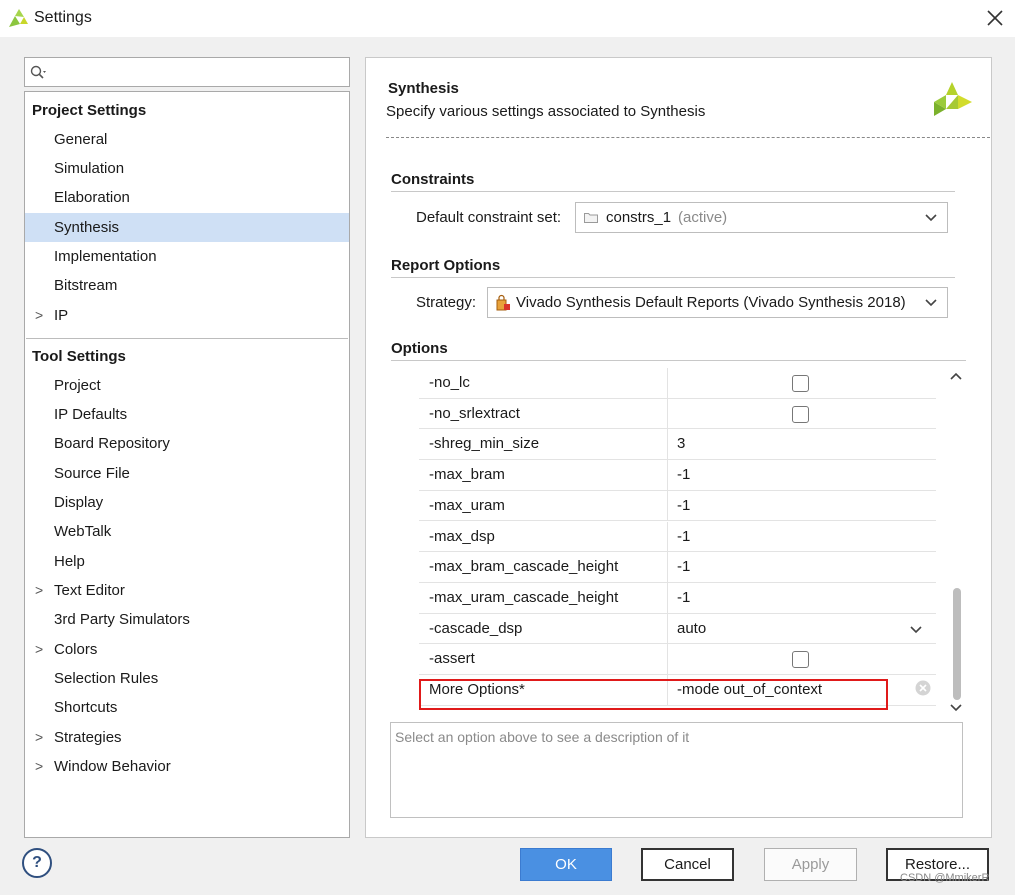 Image resolution: width=1015 pixels, height=895 pixels. I want to click on scroll-down-icon, so click(956, 707).